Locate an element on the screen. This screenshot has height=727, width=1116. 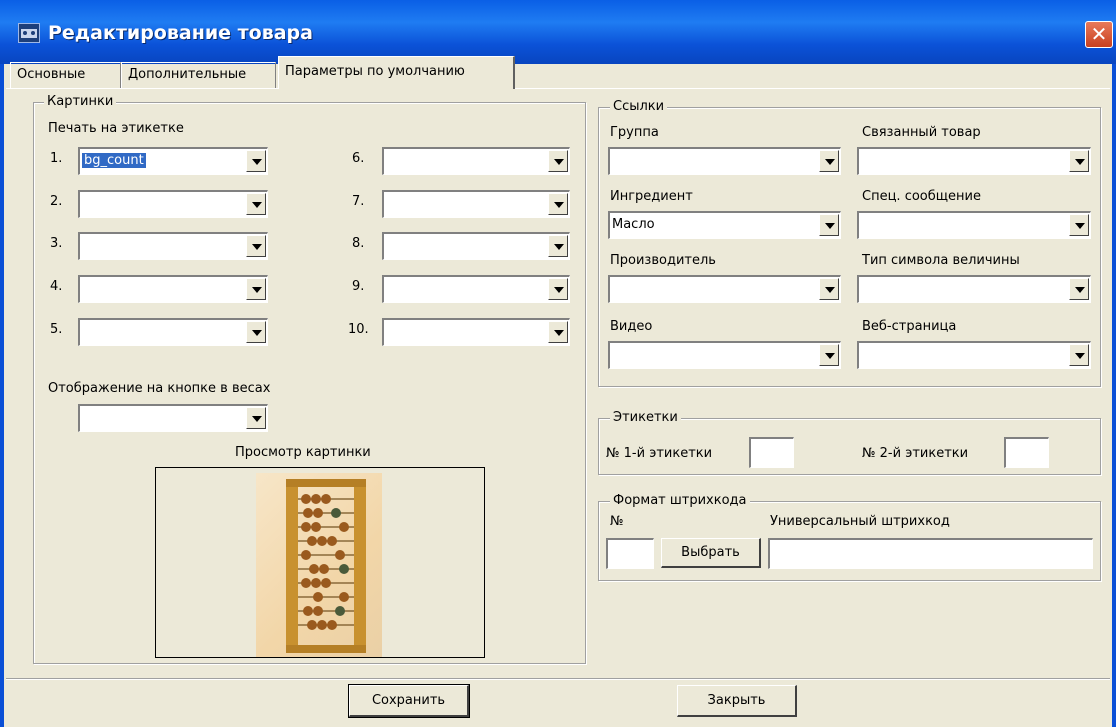
preview-label: Просмотр картинки is located at coordinates (303, 452).